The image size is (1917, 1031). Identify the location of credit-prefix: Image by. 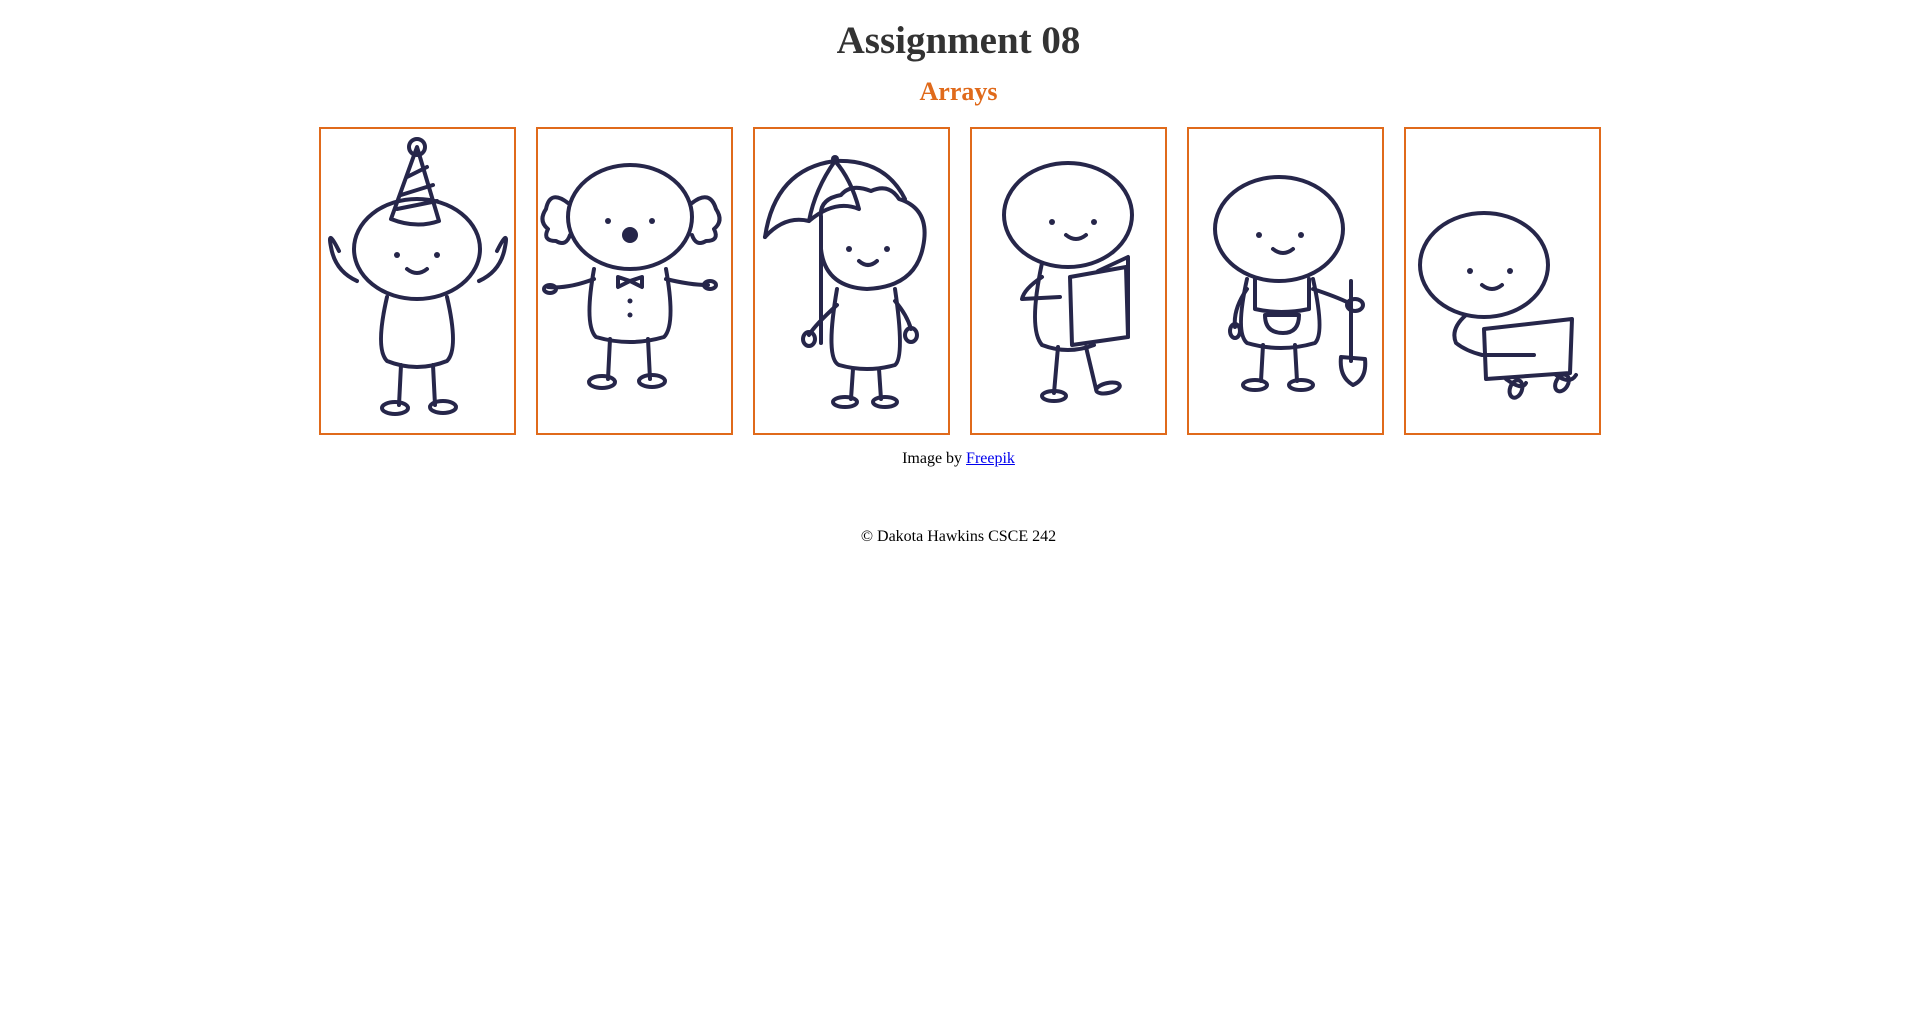
(934, 458).